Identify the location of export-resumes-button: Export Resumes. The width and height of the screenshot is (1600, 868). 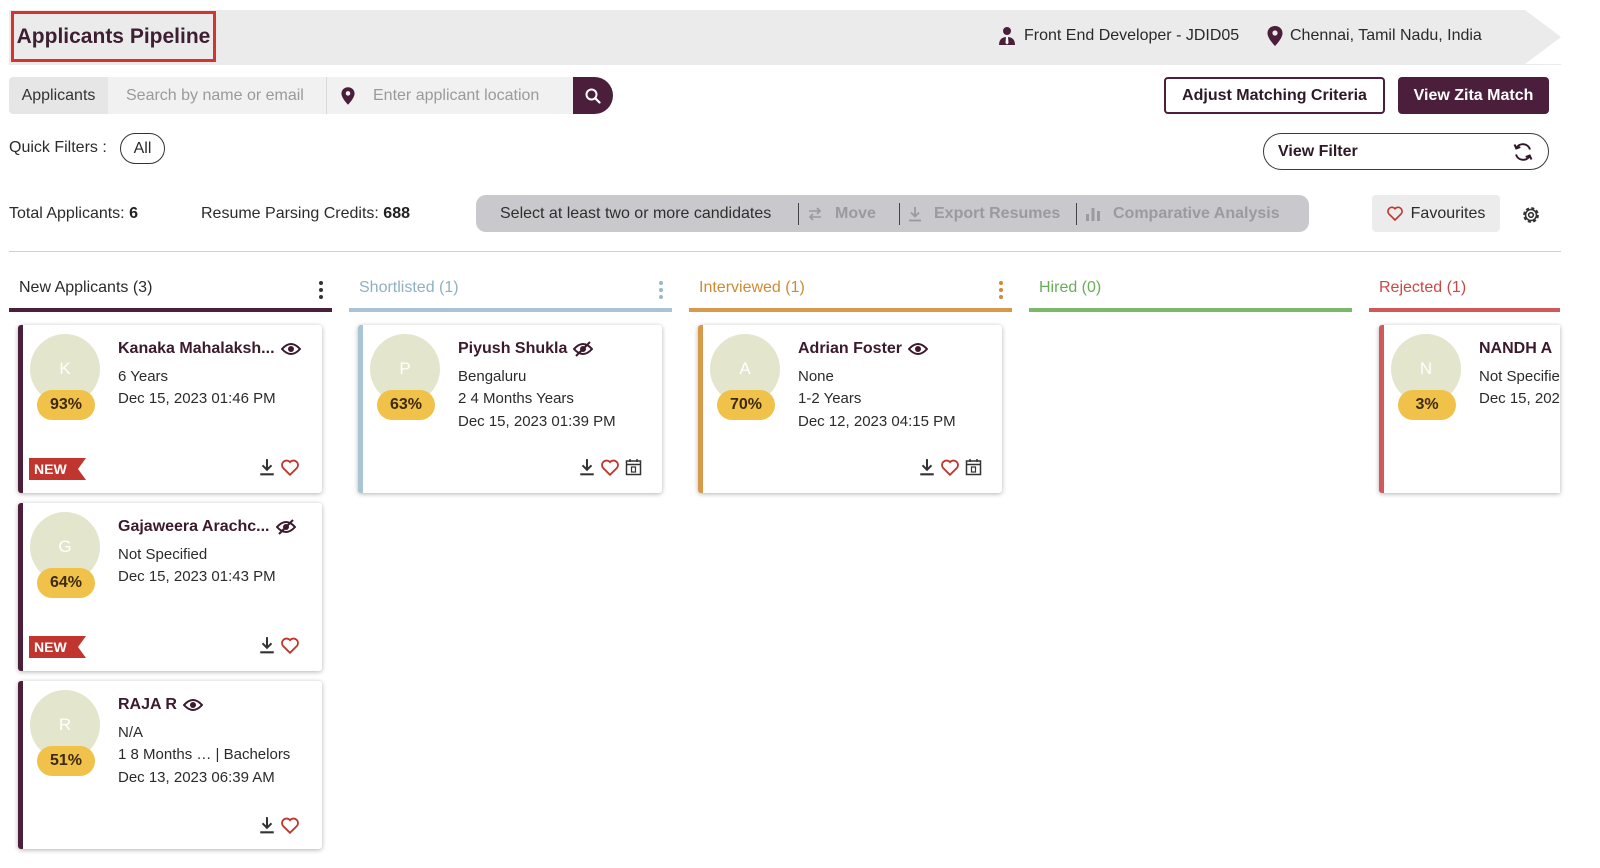
(988, 214).